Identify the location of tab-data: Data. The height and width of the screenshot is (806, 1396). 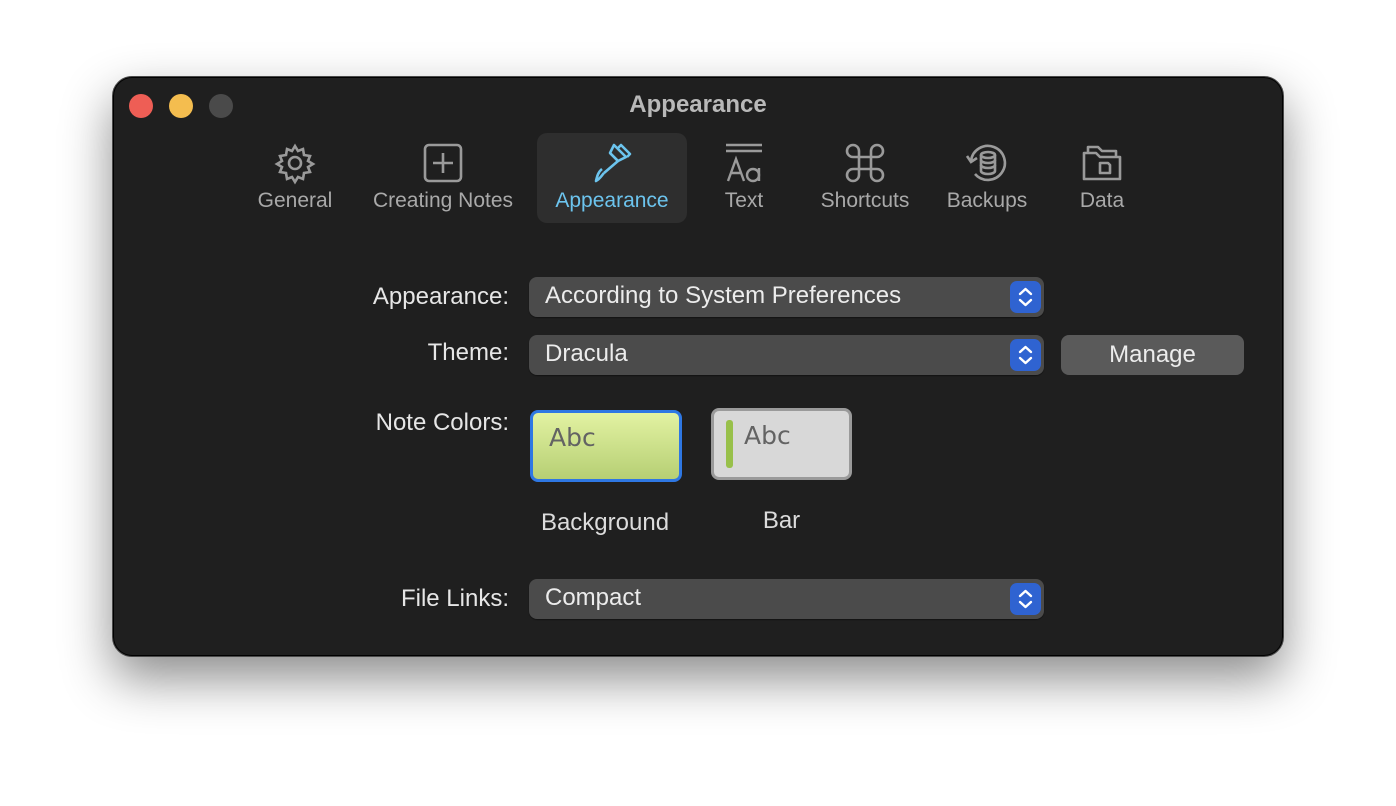
(1102, 178).